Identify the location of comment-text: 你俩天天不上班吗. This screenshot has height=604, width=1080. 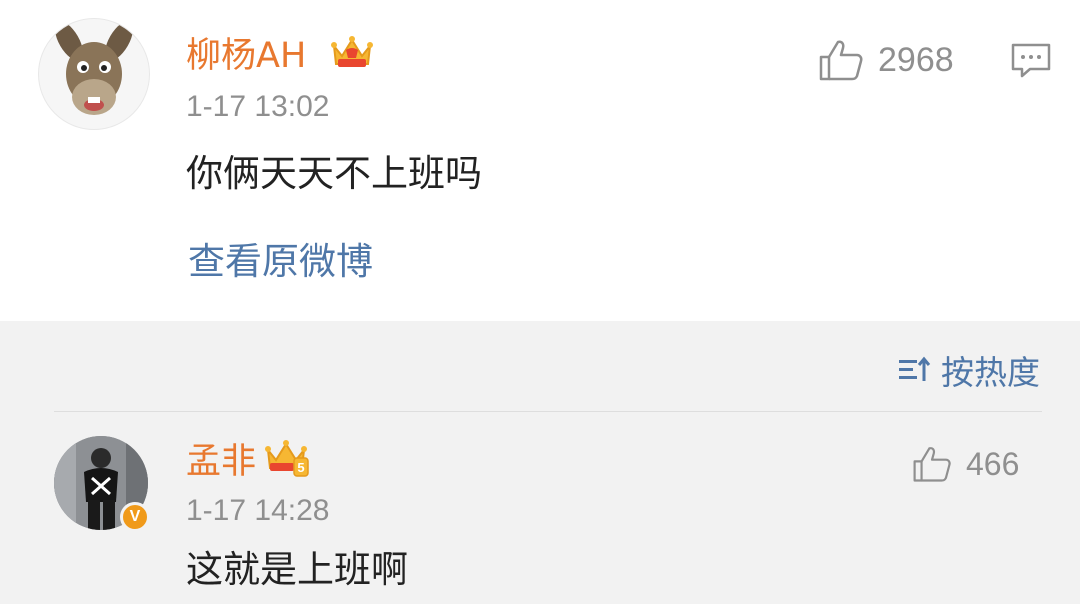
(334, 173).